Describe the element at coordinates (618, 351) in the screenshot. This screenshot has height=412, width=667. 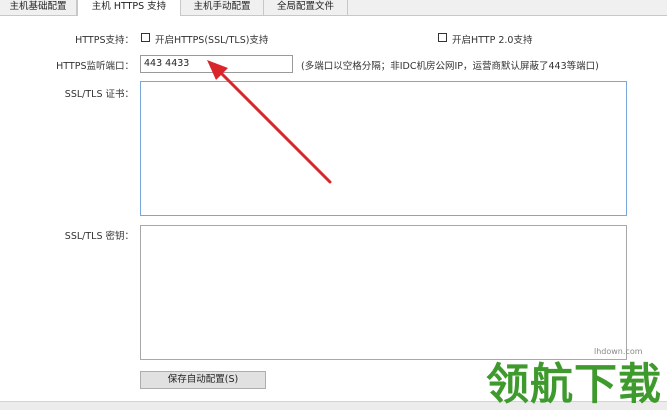
I see `watermark-url: lhdown.com` at that location.